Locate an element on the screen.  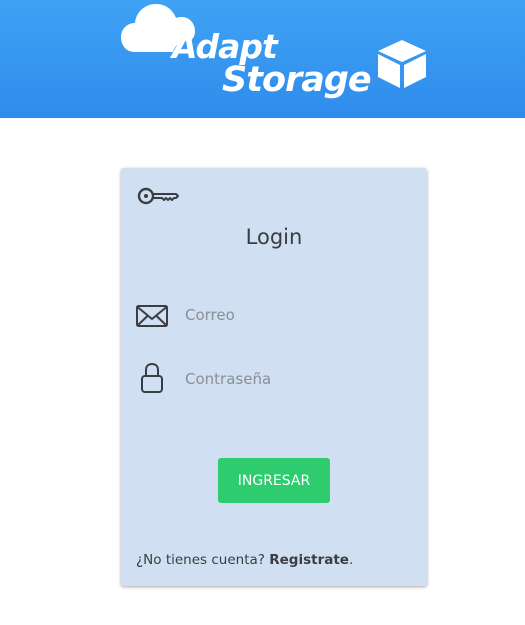
lock-icon is located at coordinates (152, 377).